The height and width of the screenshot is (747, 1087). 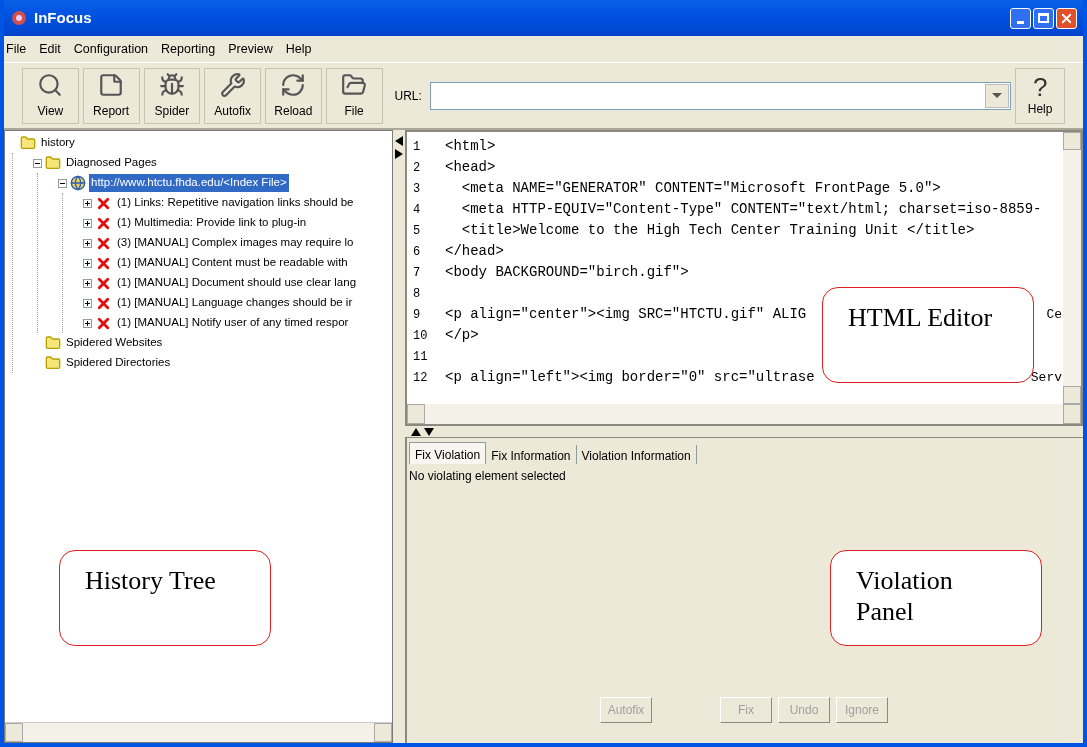 What do you see at coordinates (50, 49) in the screenshot?
I see `menu-item: Edit` at bounding box center [50, 49].